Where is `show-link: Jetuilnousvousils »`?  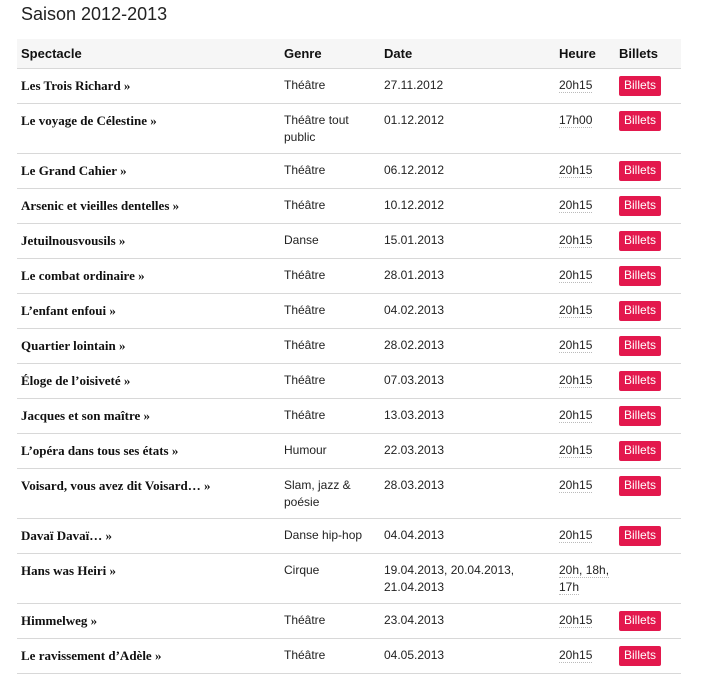 show-link: Jetuilnousvousils » is located at coordinates (73, 240).